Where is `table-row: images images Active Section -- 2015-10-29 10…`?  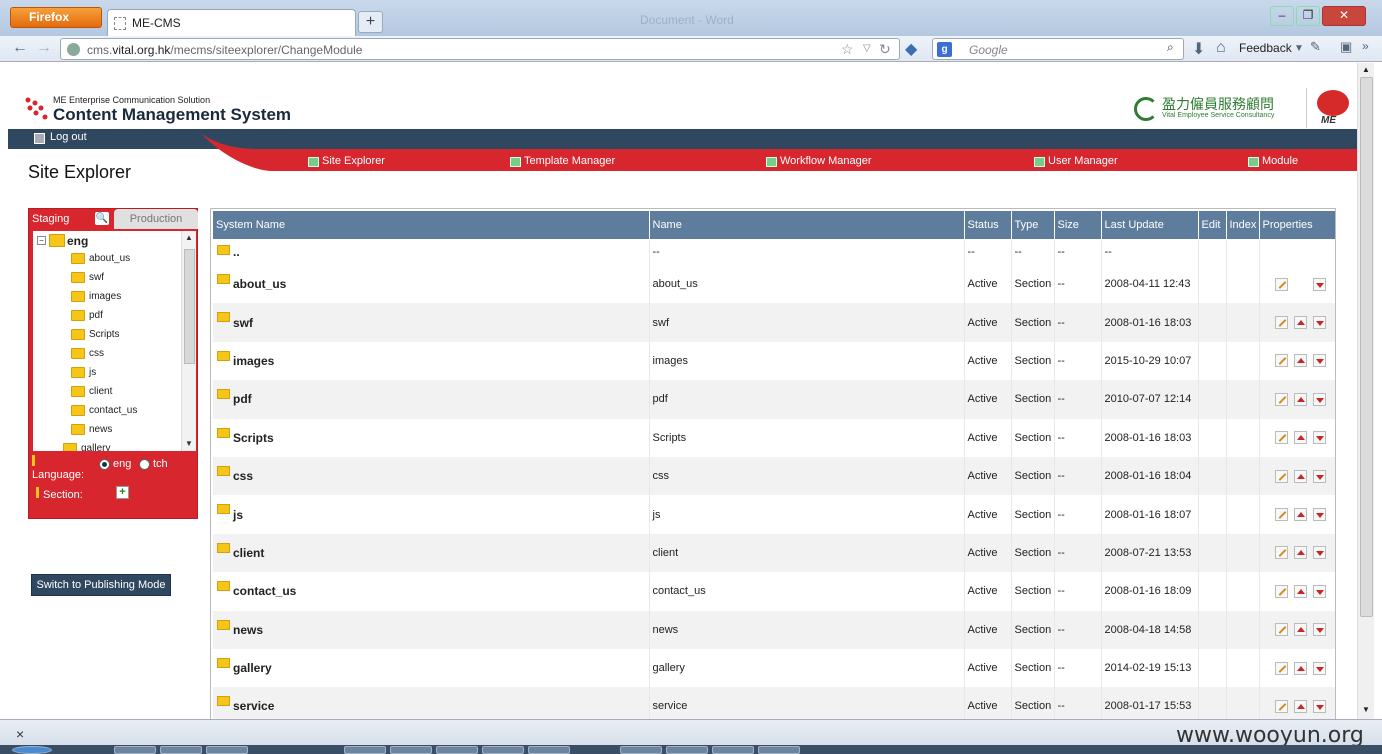 table-row: images images Active Section -- 2015-10-29 10… is located at coordinates (774, 361).